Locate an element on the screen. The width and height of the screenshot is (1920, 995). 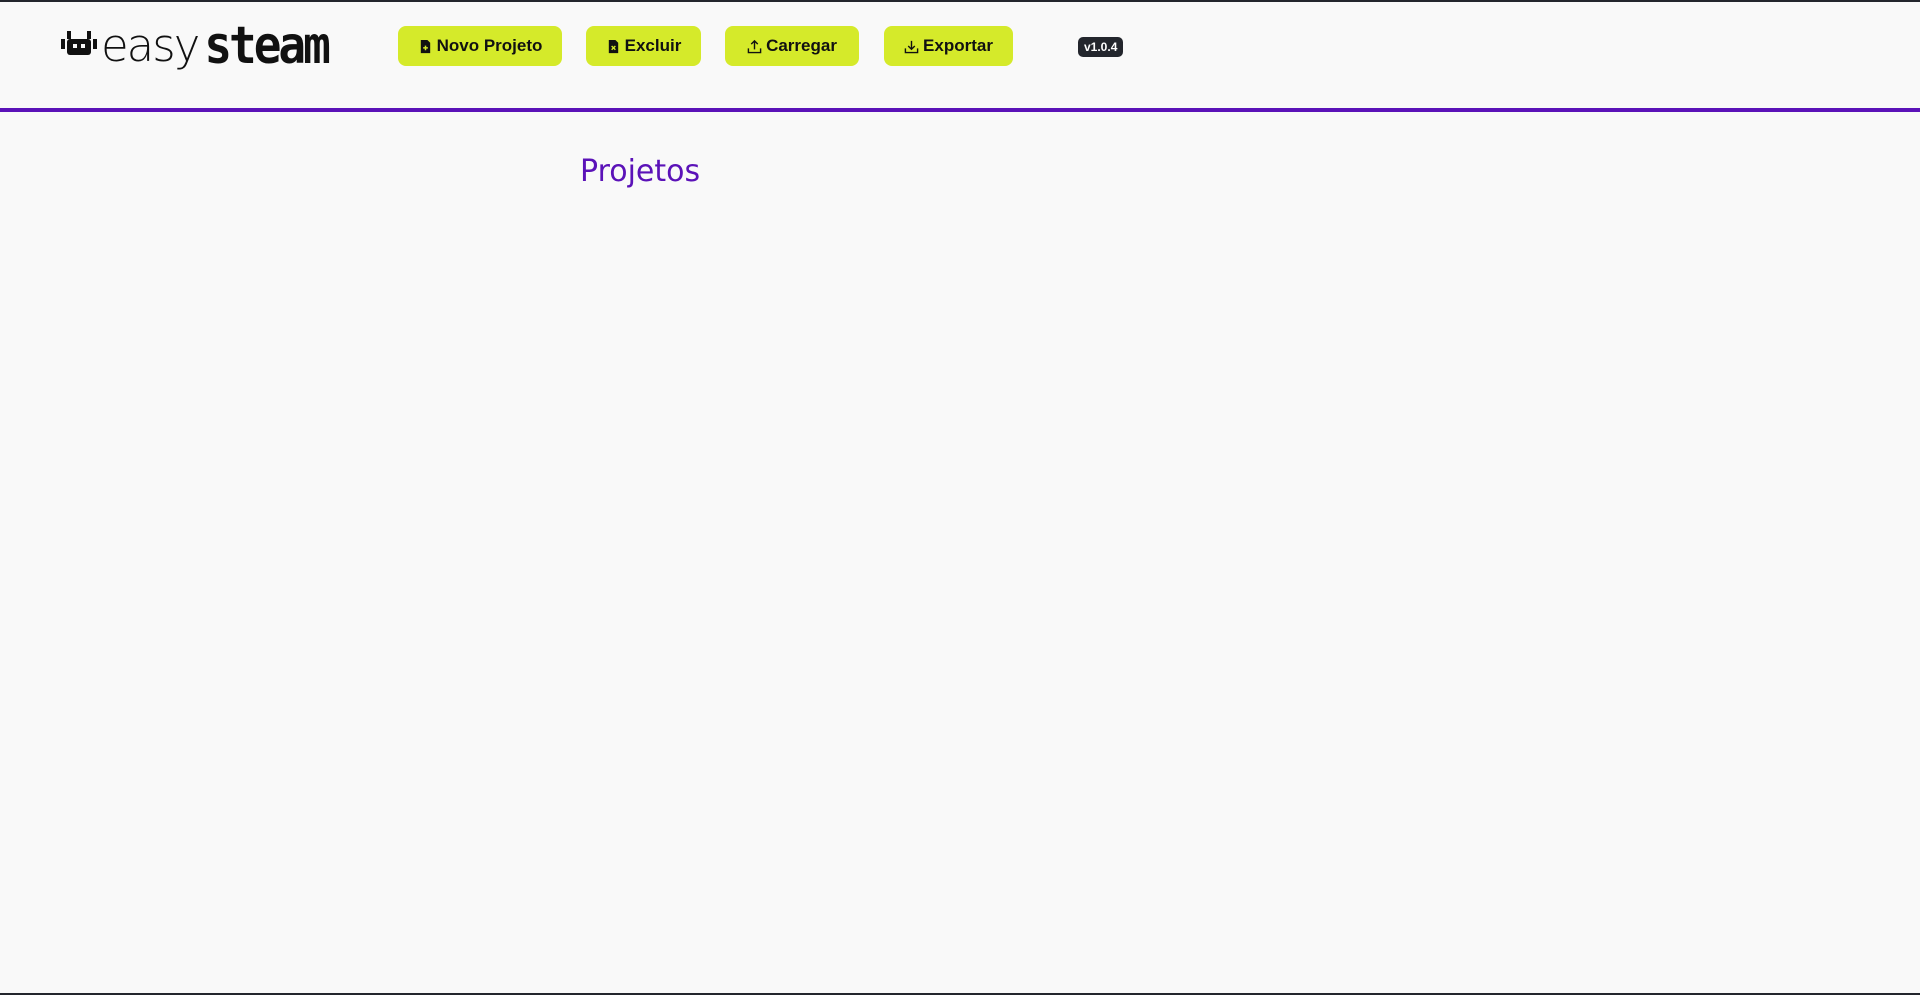
upload-icon is located at coordinates (754, 46).